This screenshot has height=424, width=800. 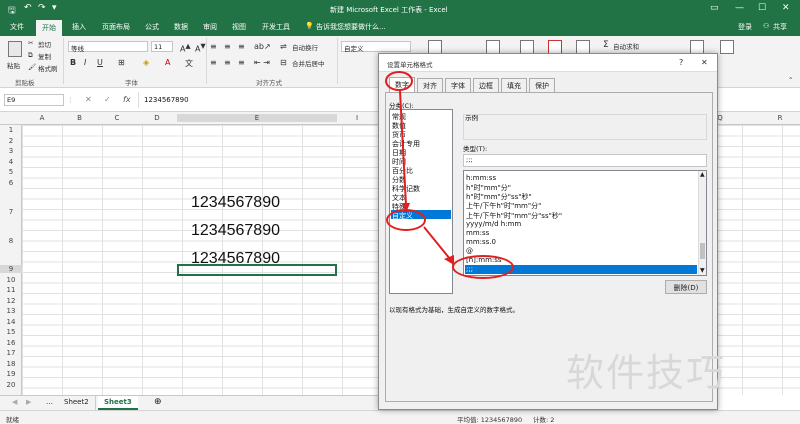 What do you see at coordinates (85, 62) in the screenshot?
I see `italic-icon: I` at bounding box center [85, 62].